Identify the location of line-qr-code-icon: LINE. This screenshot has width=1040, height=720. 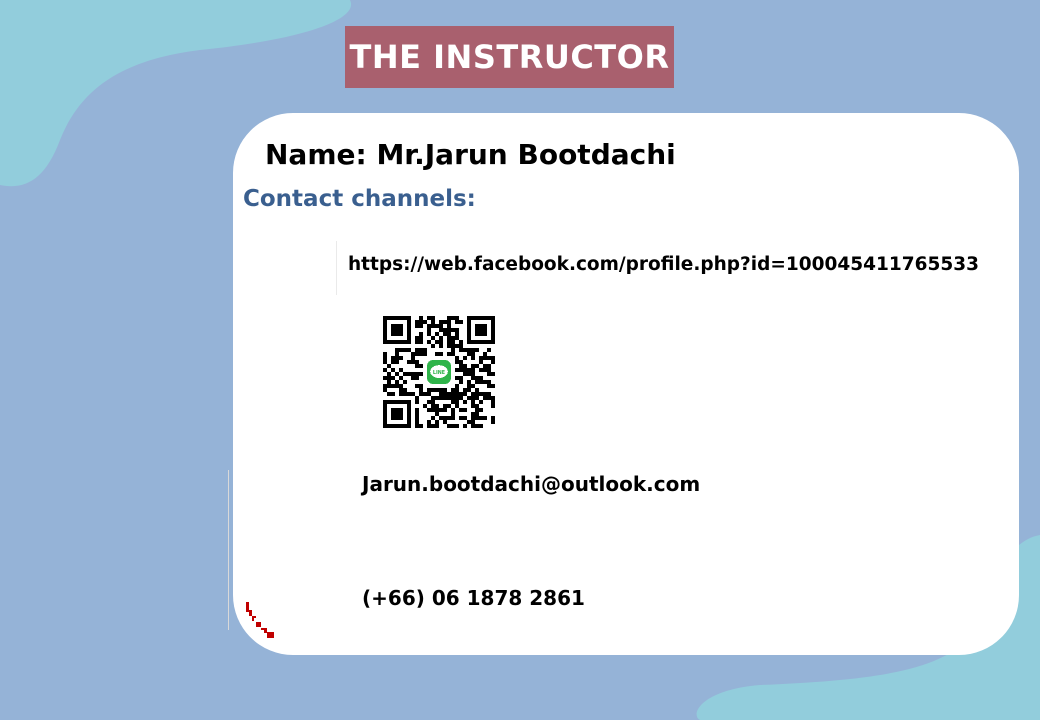
(439, 372).